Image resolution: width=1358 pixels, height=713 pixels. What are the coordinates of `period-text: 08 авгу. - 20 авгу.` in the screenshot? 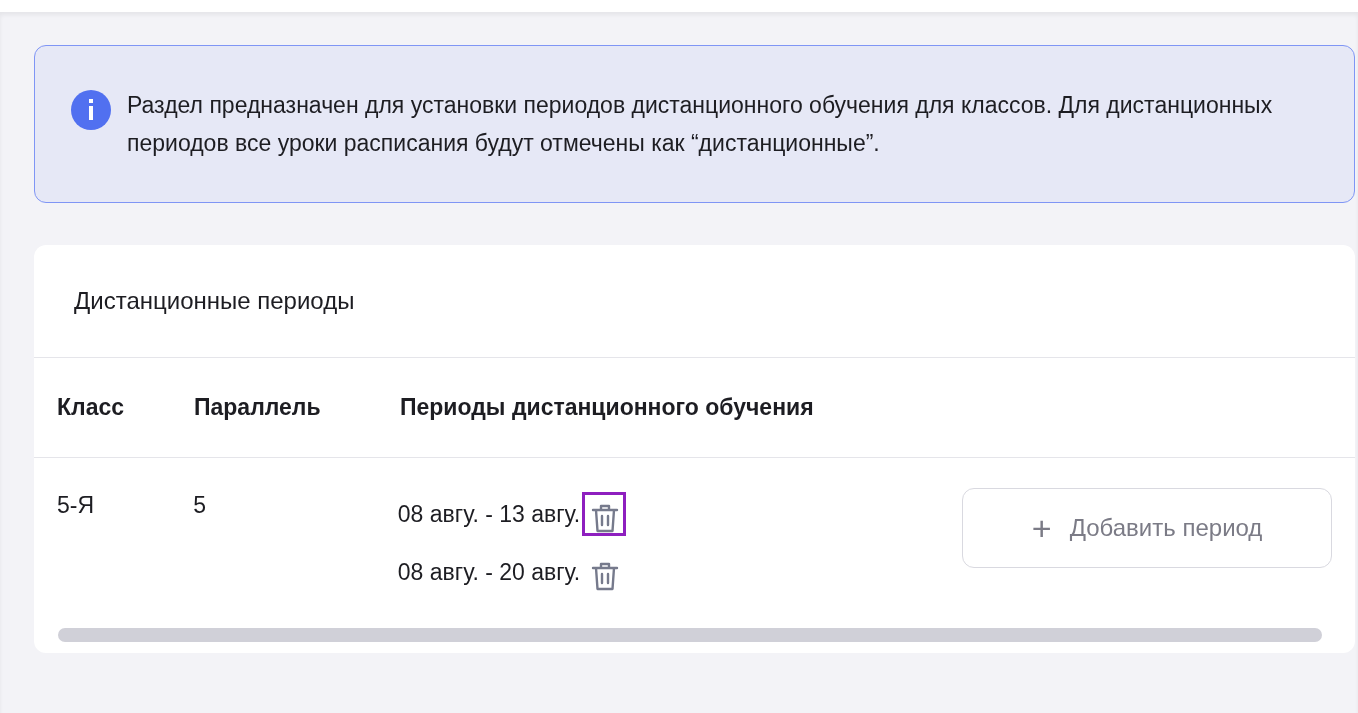 It's located at (489, 572).